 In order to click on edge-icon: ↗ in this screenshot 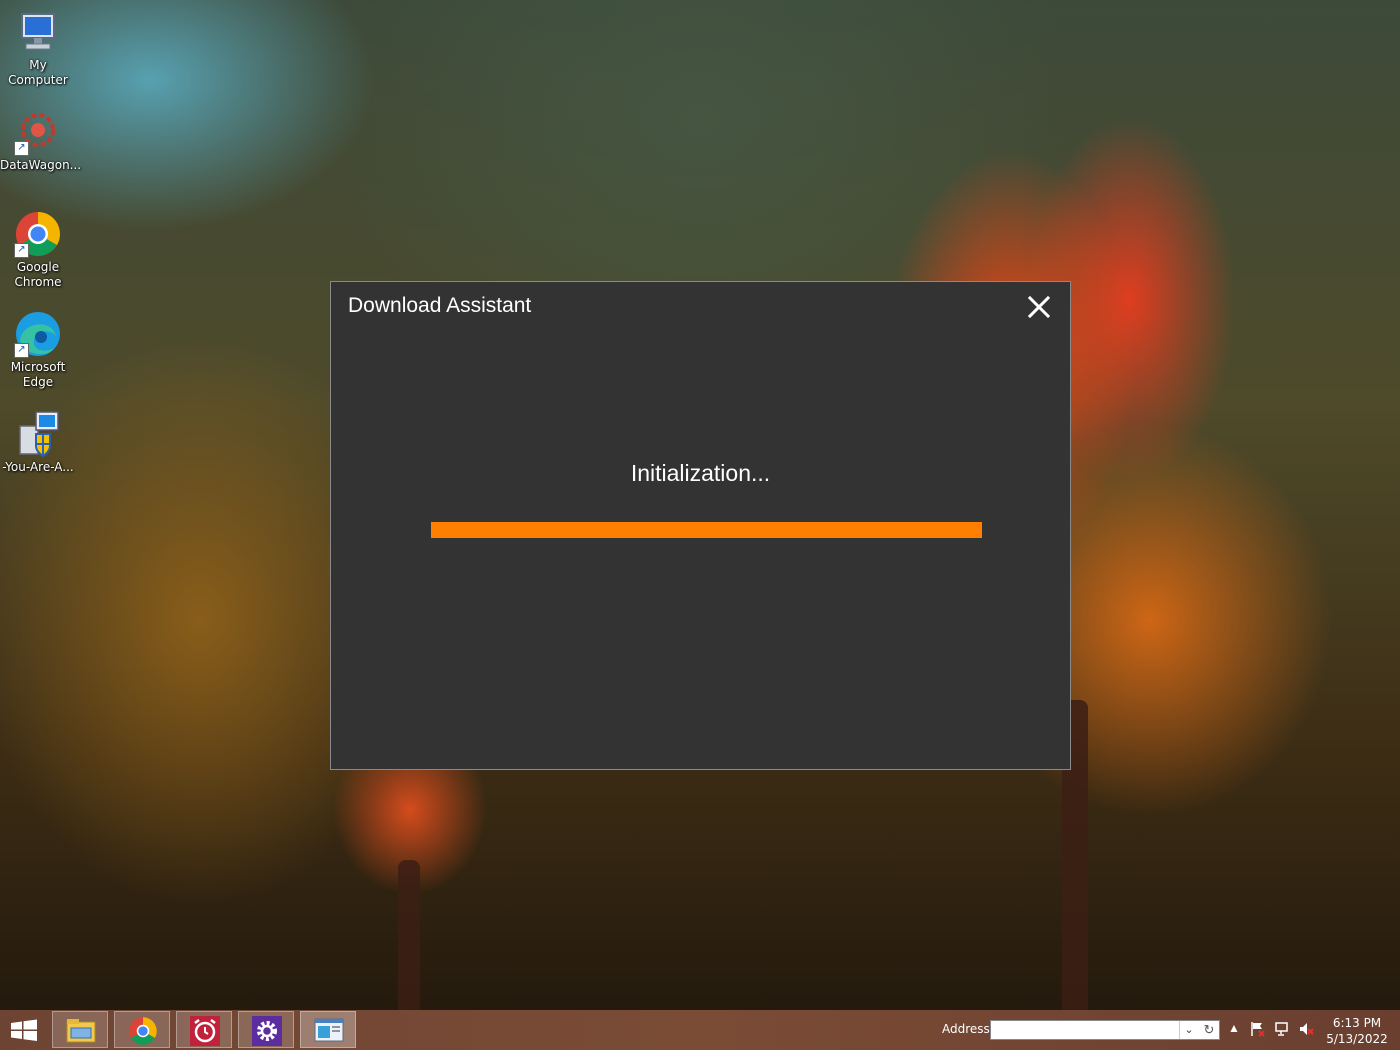, I will do `click(38, 334)`.